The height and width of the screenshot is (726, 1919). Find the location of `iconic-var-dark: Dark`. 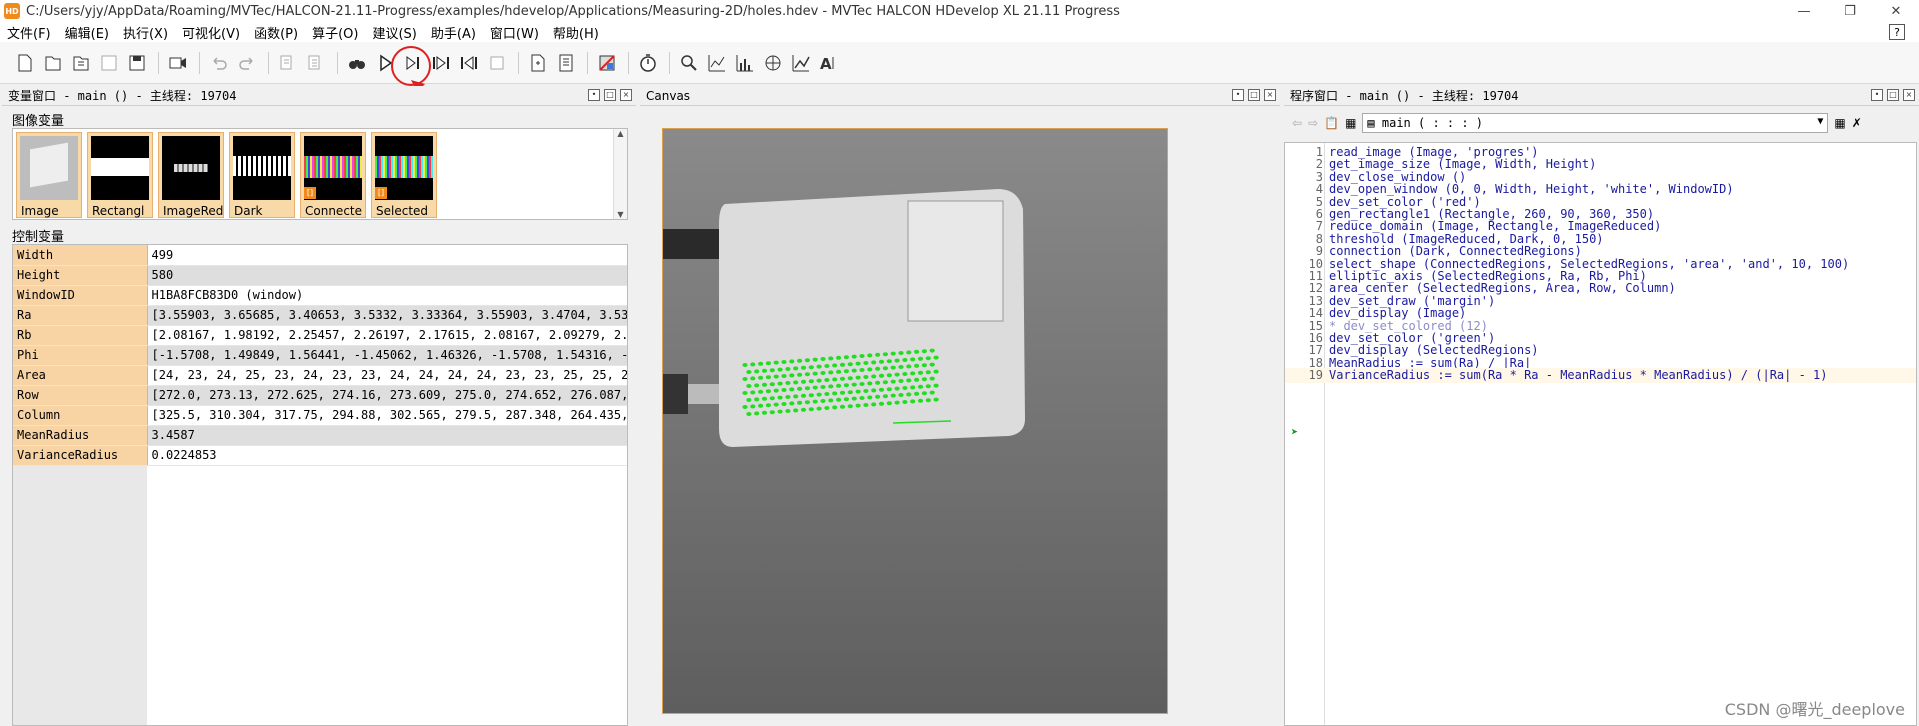

iconic-var-dark: Dark is located at coordinates (262, 175).